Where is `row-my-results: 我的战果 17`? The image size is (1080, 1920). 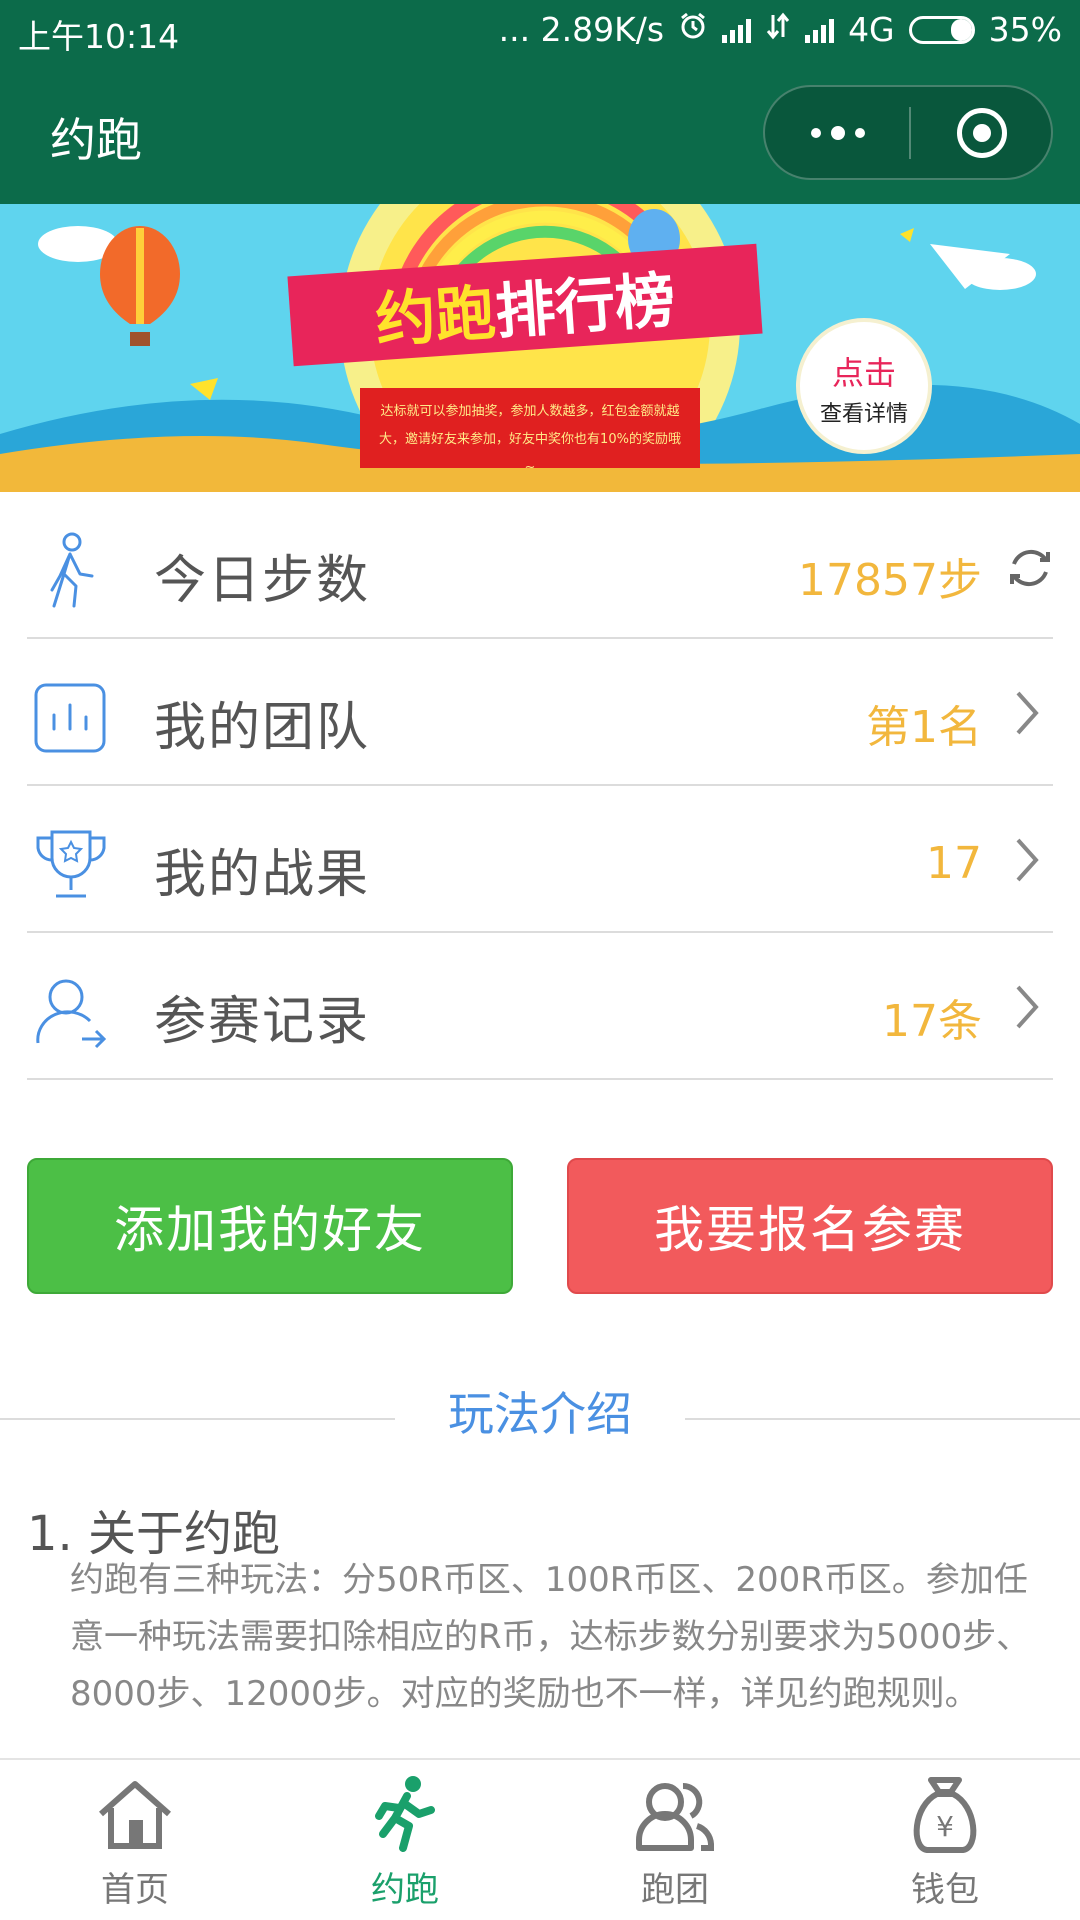 row-my-results: 我的战果 17 is located at coordinates (540, 859).